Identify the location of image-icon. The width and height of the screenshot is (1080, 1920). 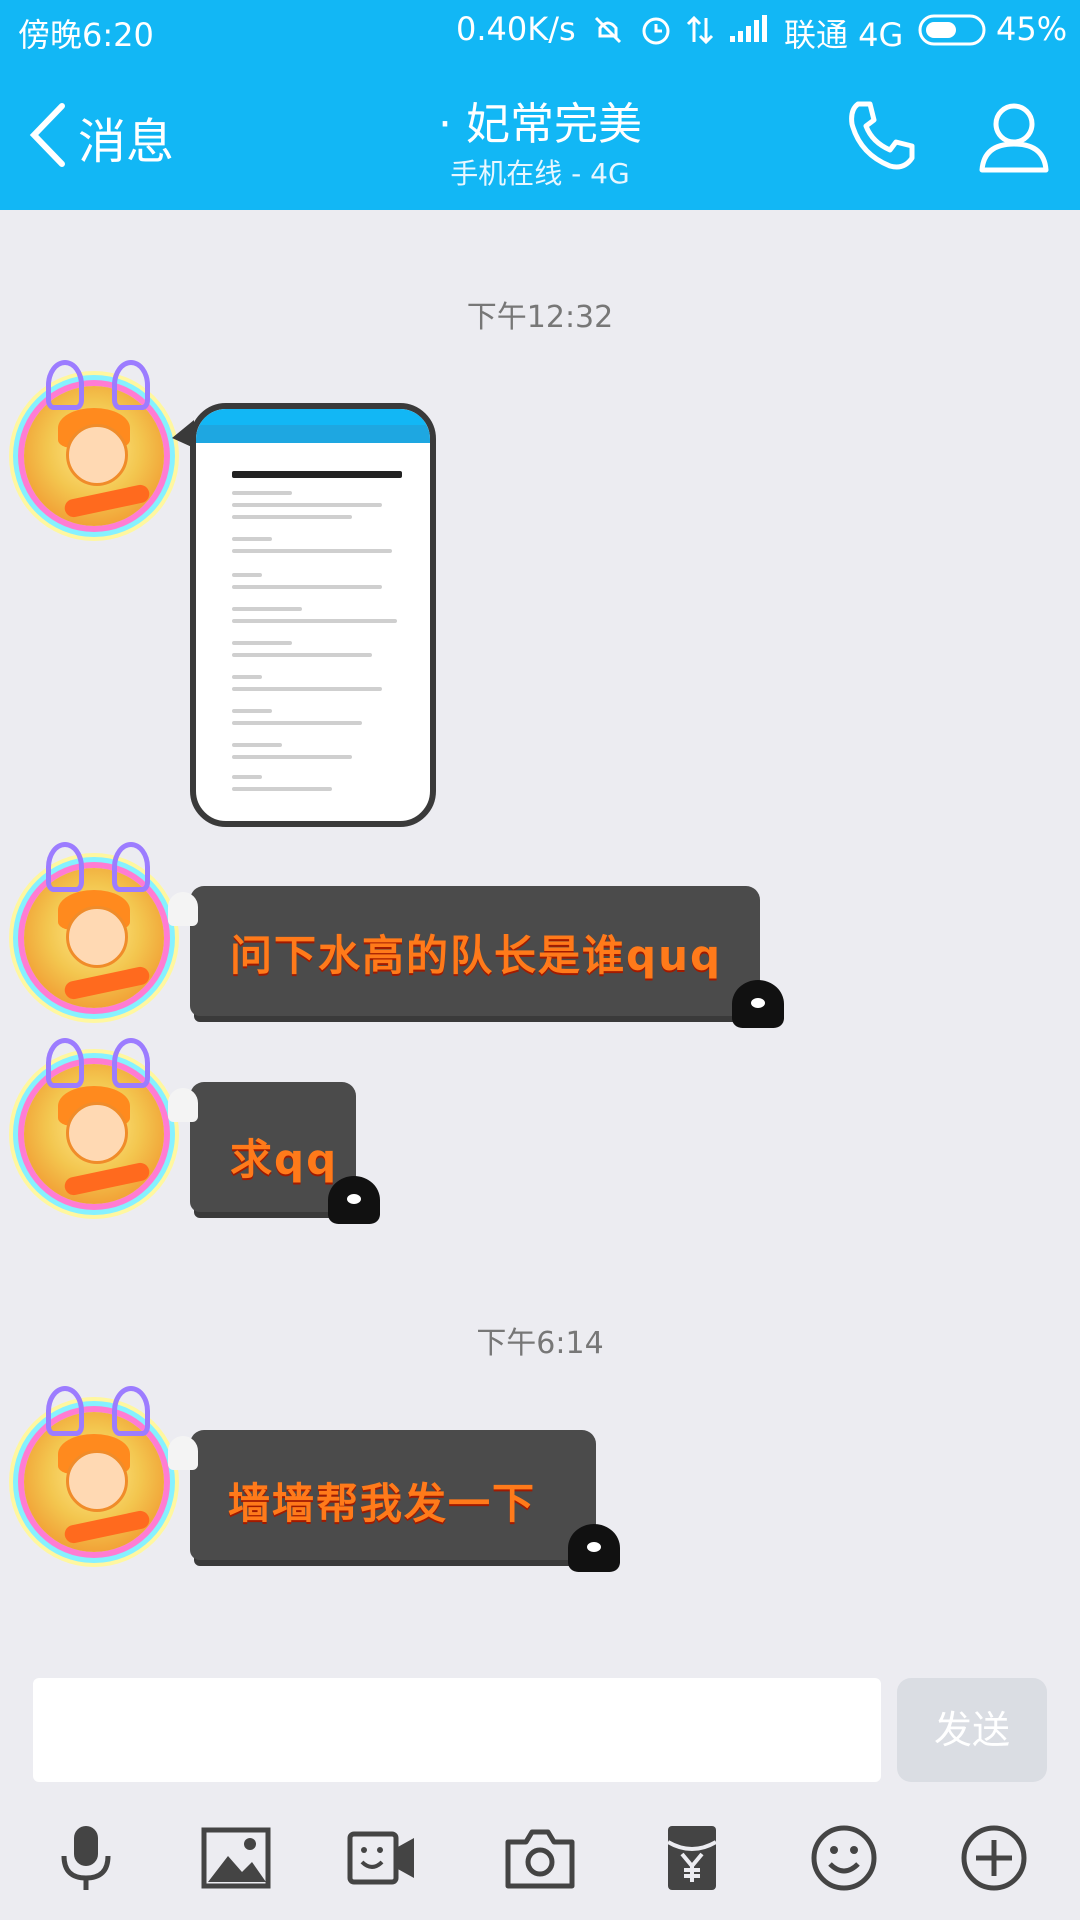
(236, 1858).